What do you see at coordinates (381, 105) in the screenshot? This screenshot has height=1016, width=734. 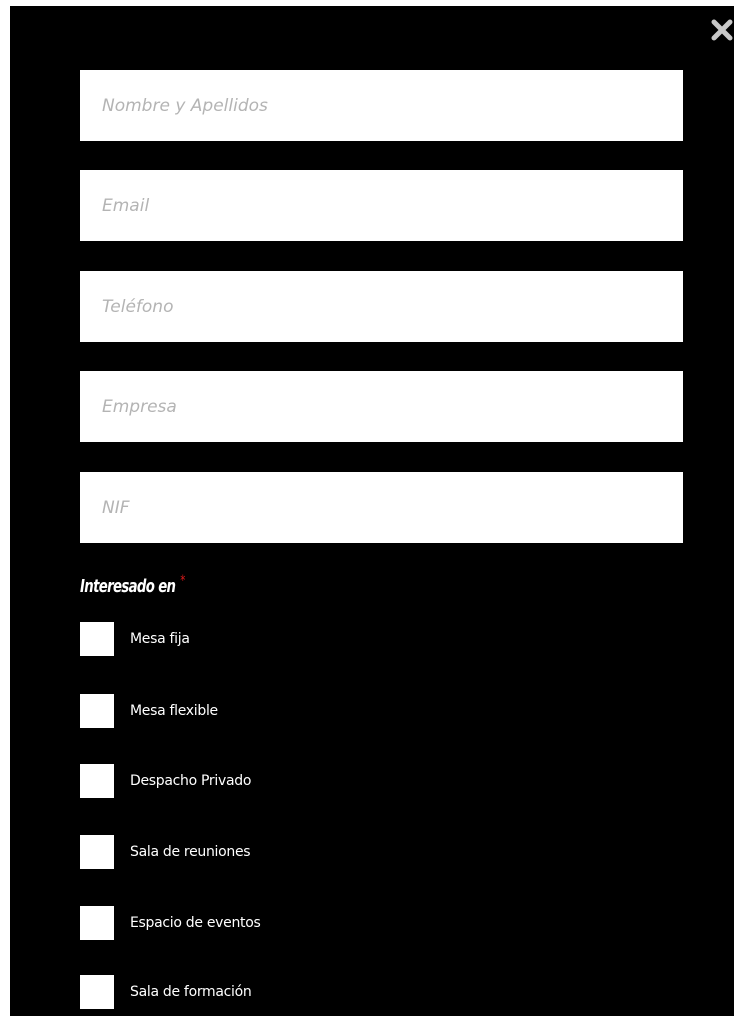 I see `full-name-field` at bounding box center [381, 105].